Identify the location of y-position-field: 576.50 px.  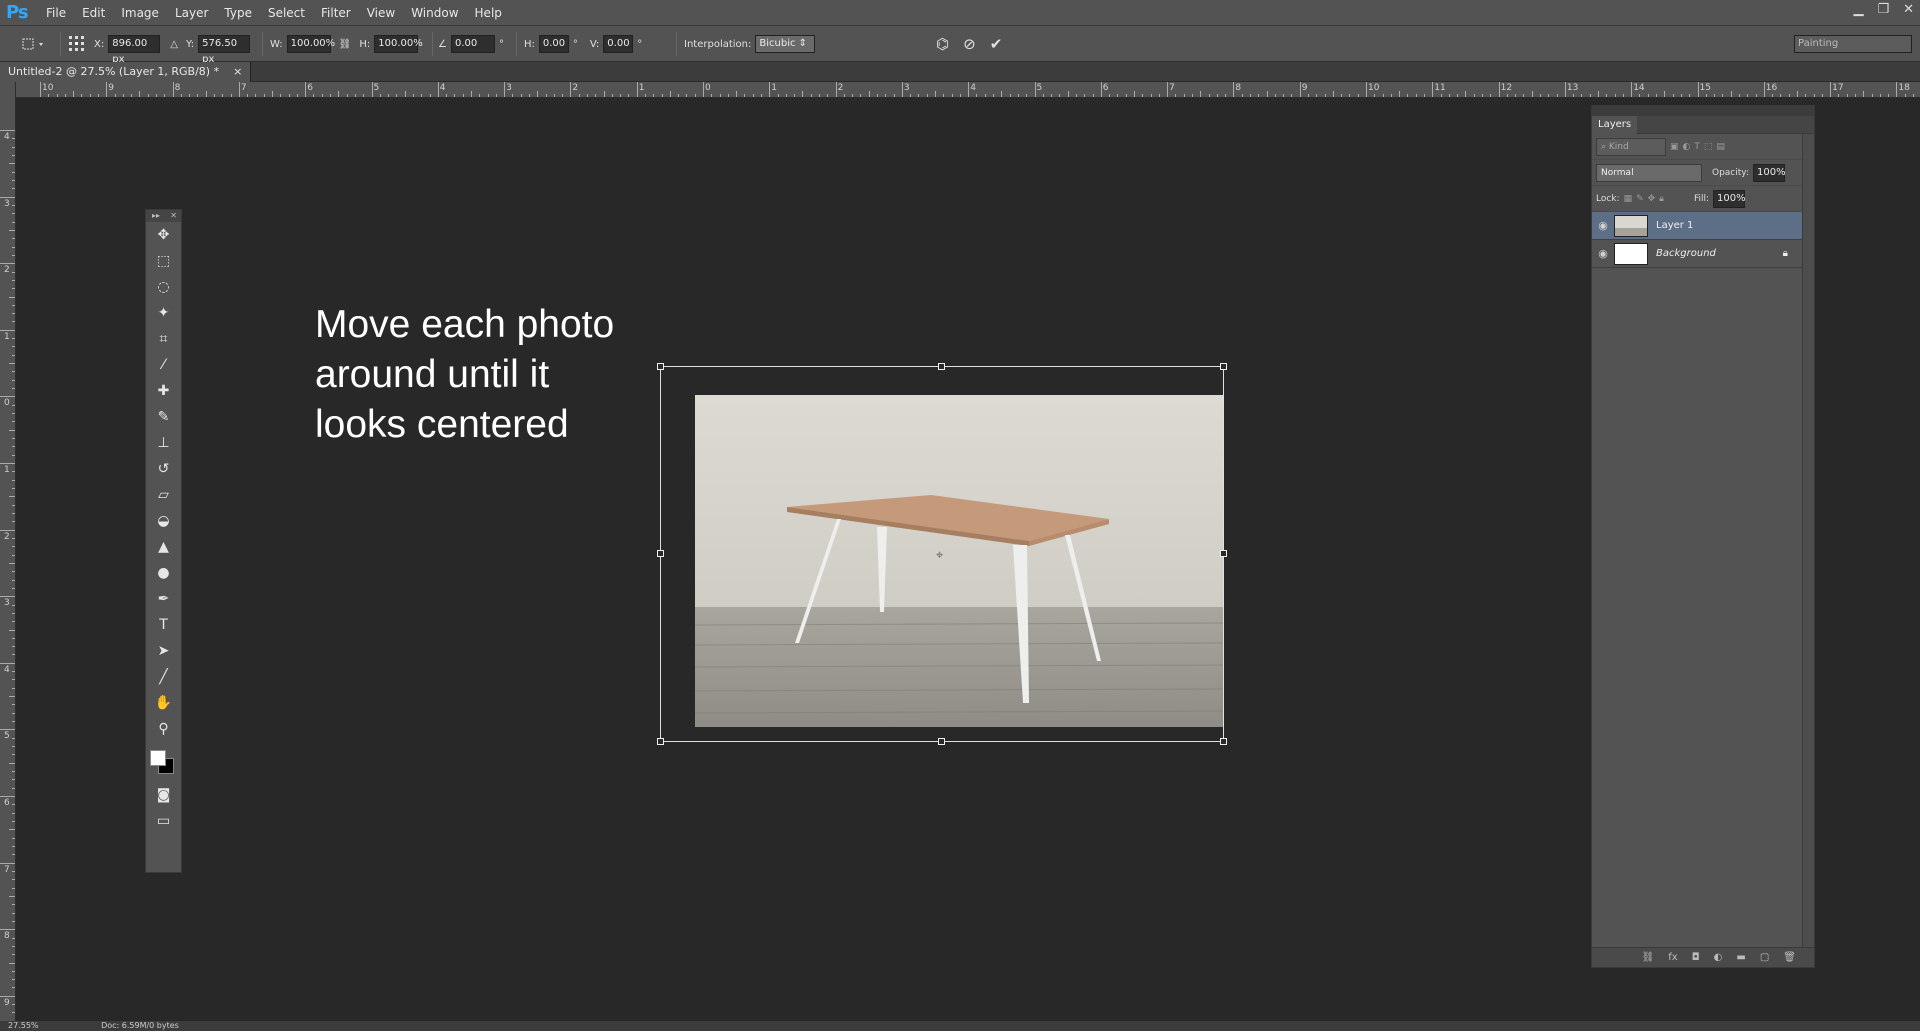
(224, 50).